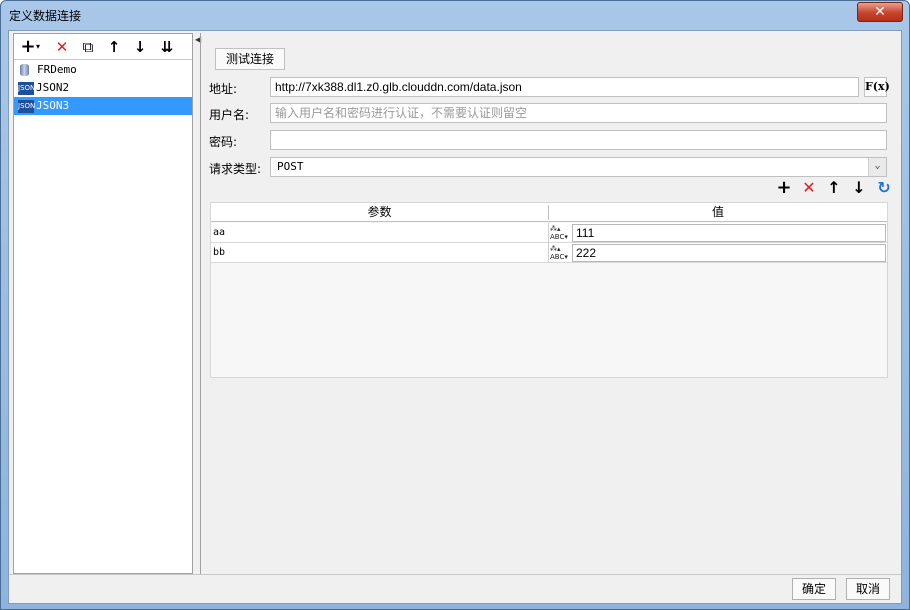 The width and height of the screenshot is (910, 610). Describe the element at coordinates (809, 188) in the screenshot. I see `delete-param-button: ✕` at that location.